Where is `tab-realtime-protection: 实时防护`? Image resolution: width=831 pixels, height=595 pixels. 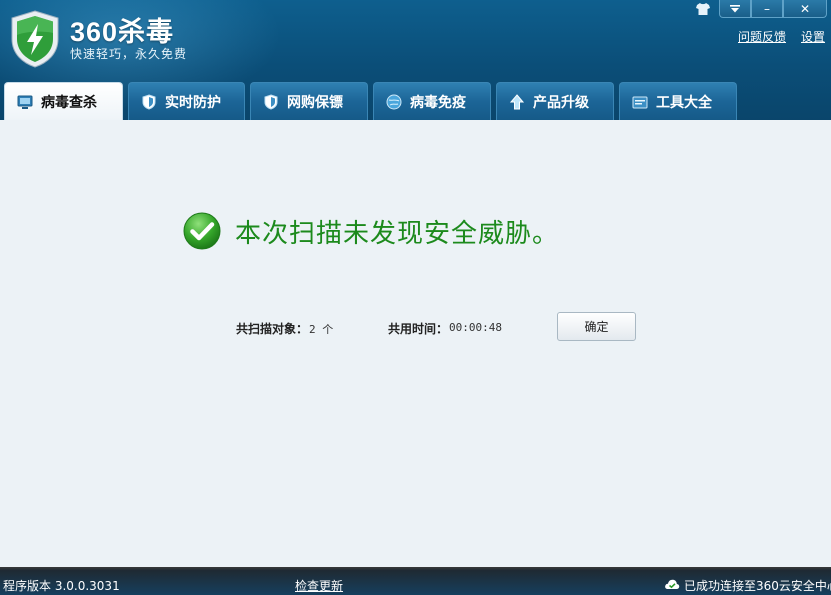 tab-realtime-protection: 实时防护 is located at coordinates (186, 101).